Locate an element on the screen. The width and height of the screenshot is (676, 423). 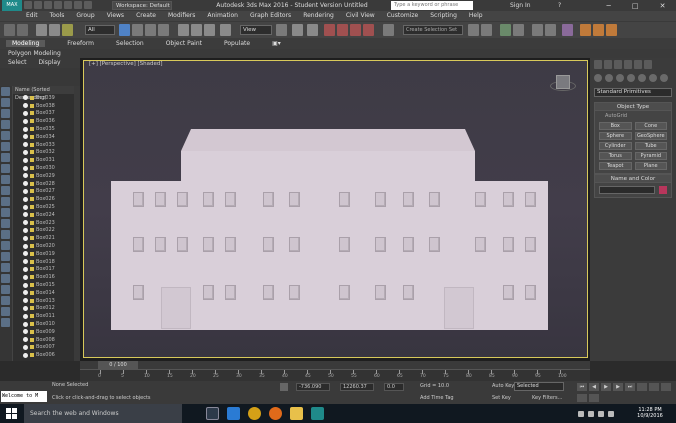
scene-menu-display: Display is located at coordinates (49, 62).